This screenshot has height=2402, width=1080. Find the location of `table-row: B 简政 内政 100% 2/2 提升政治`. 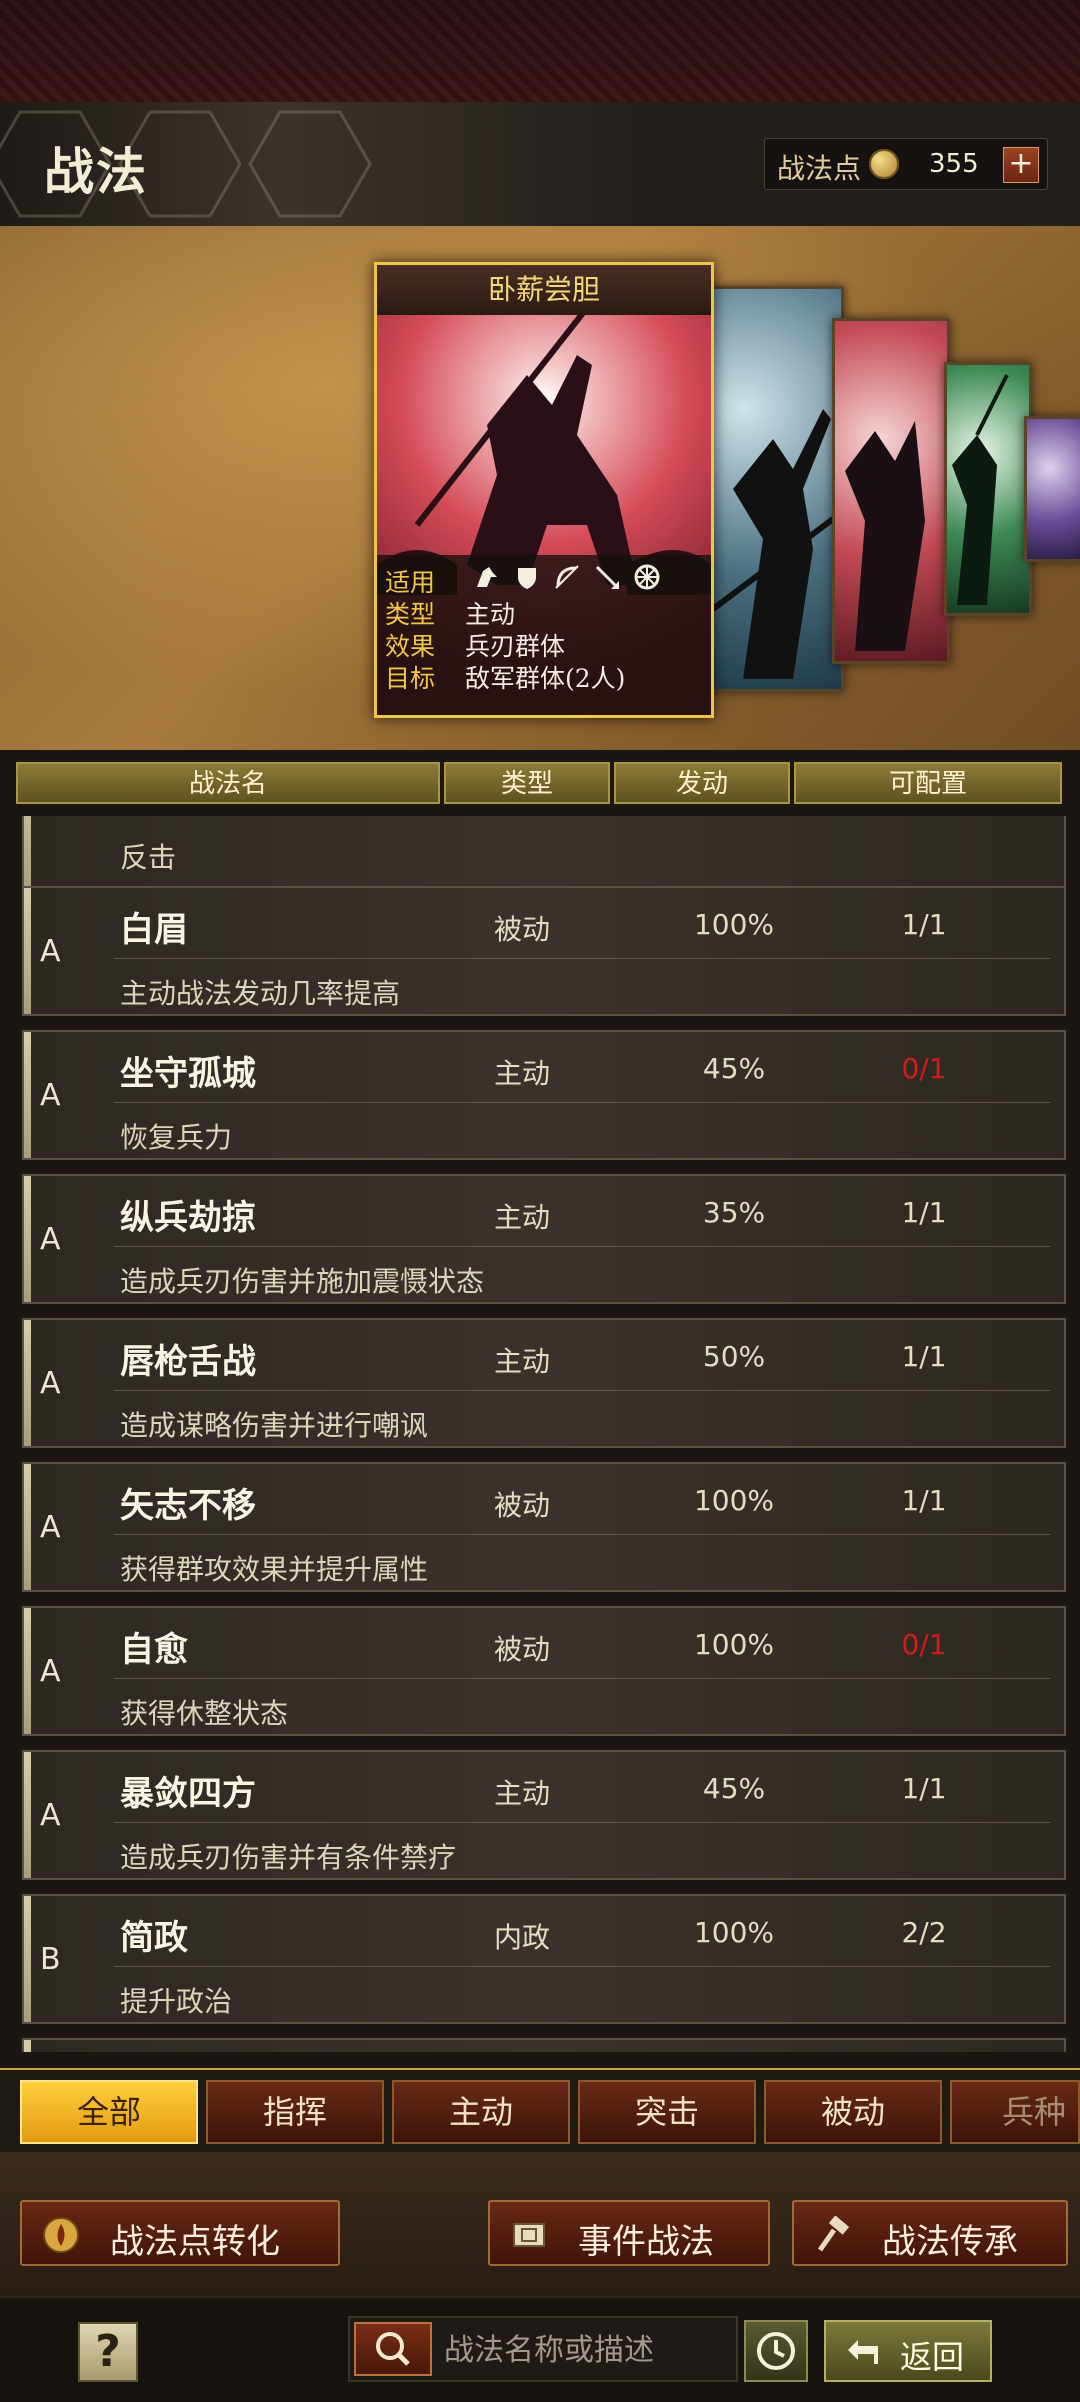

table-row: B 简政 内政 100% 2/2 提升政治 is located at coordinates (544, 1959).